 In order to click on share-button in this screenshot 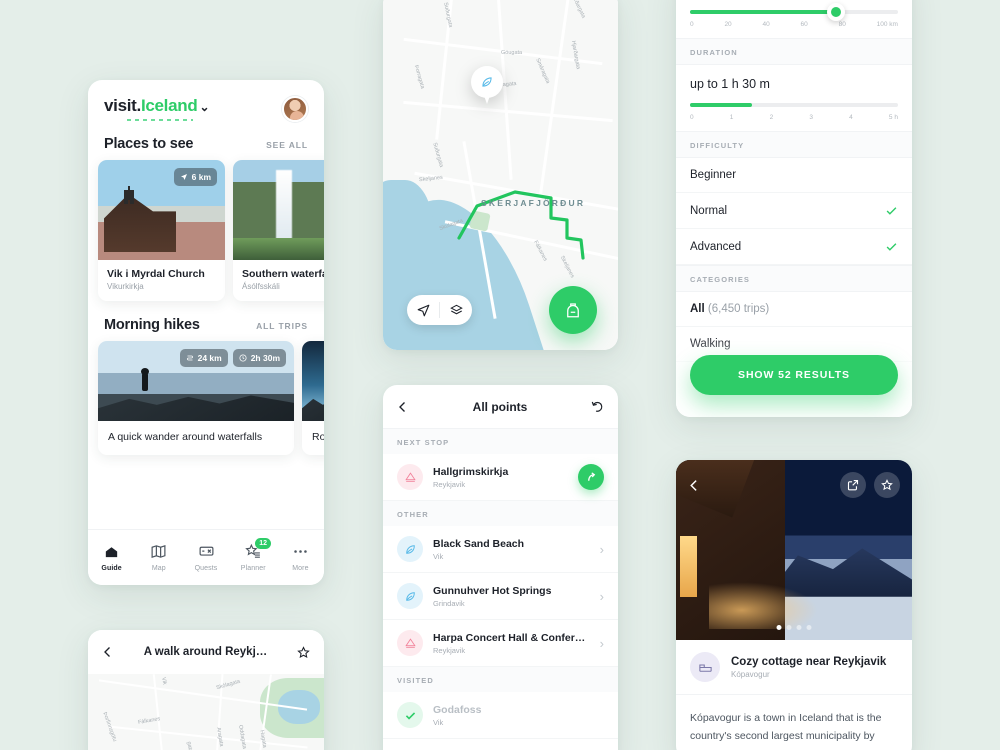, I will do `click(853, 485)`.